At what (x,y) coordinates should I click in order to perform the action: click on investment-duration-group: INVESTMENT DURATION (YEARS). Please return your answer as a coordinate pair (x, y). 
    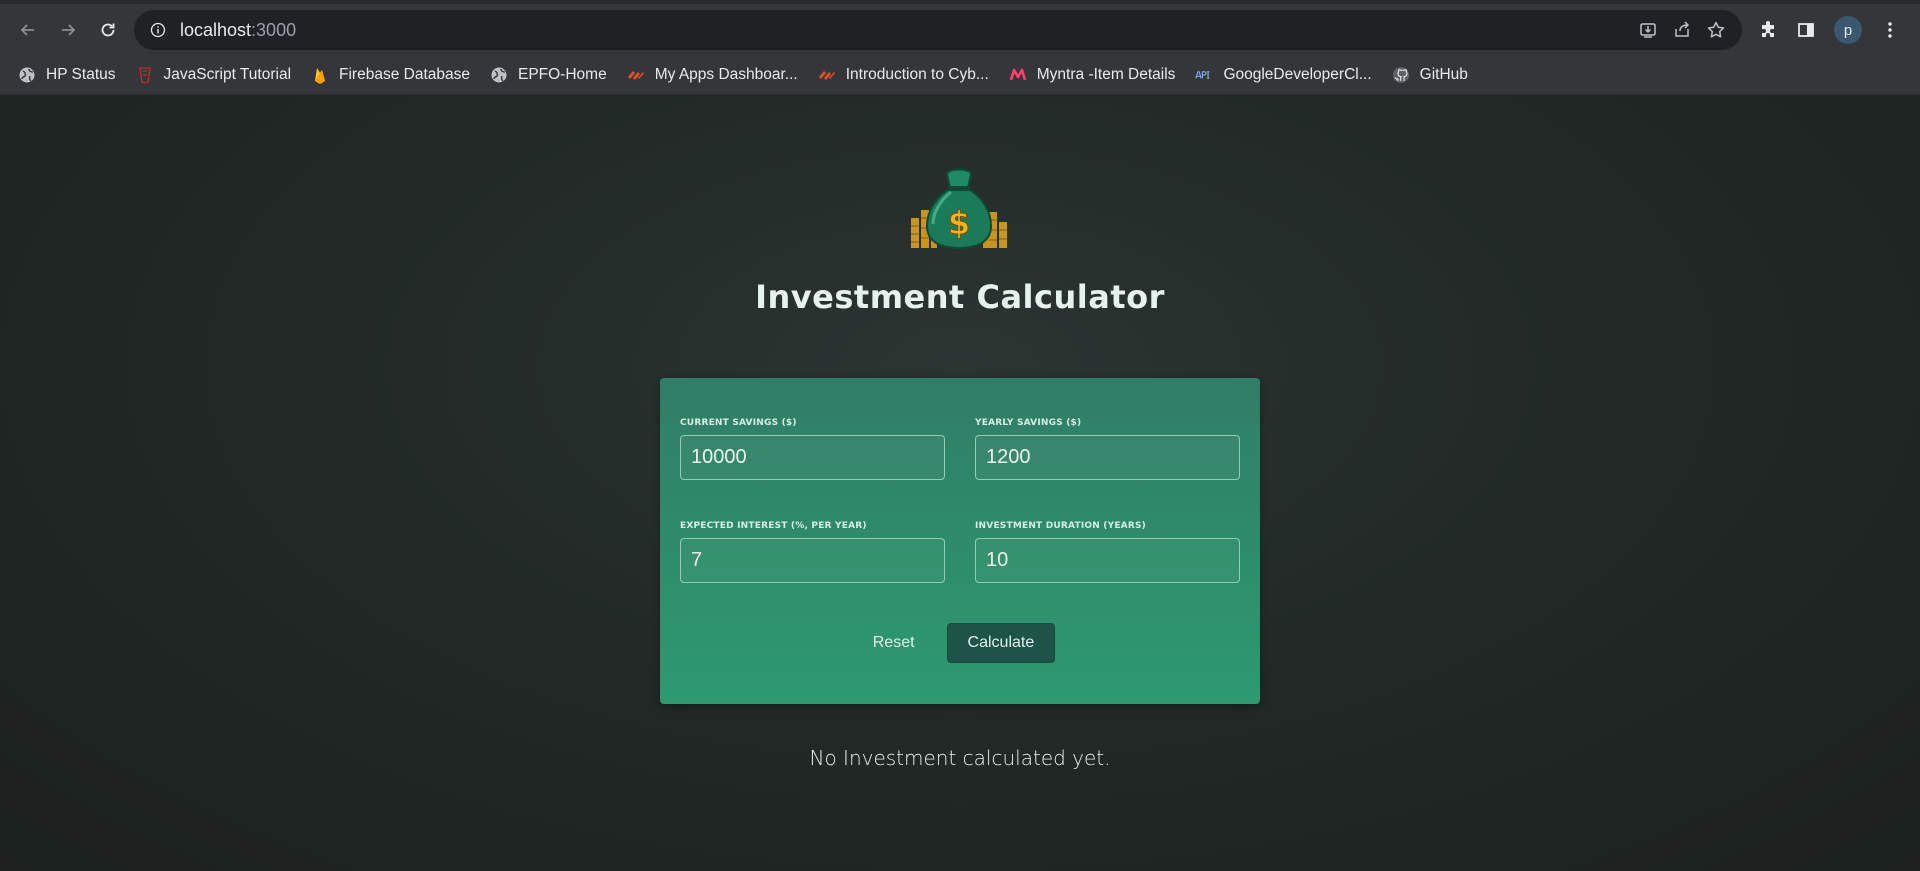
    Looking at the image, I should click on (1107, 552).